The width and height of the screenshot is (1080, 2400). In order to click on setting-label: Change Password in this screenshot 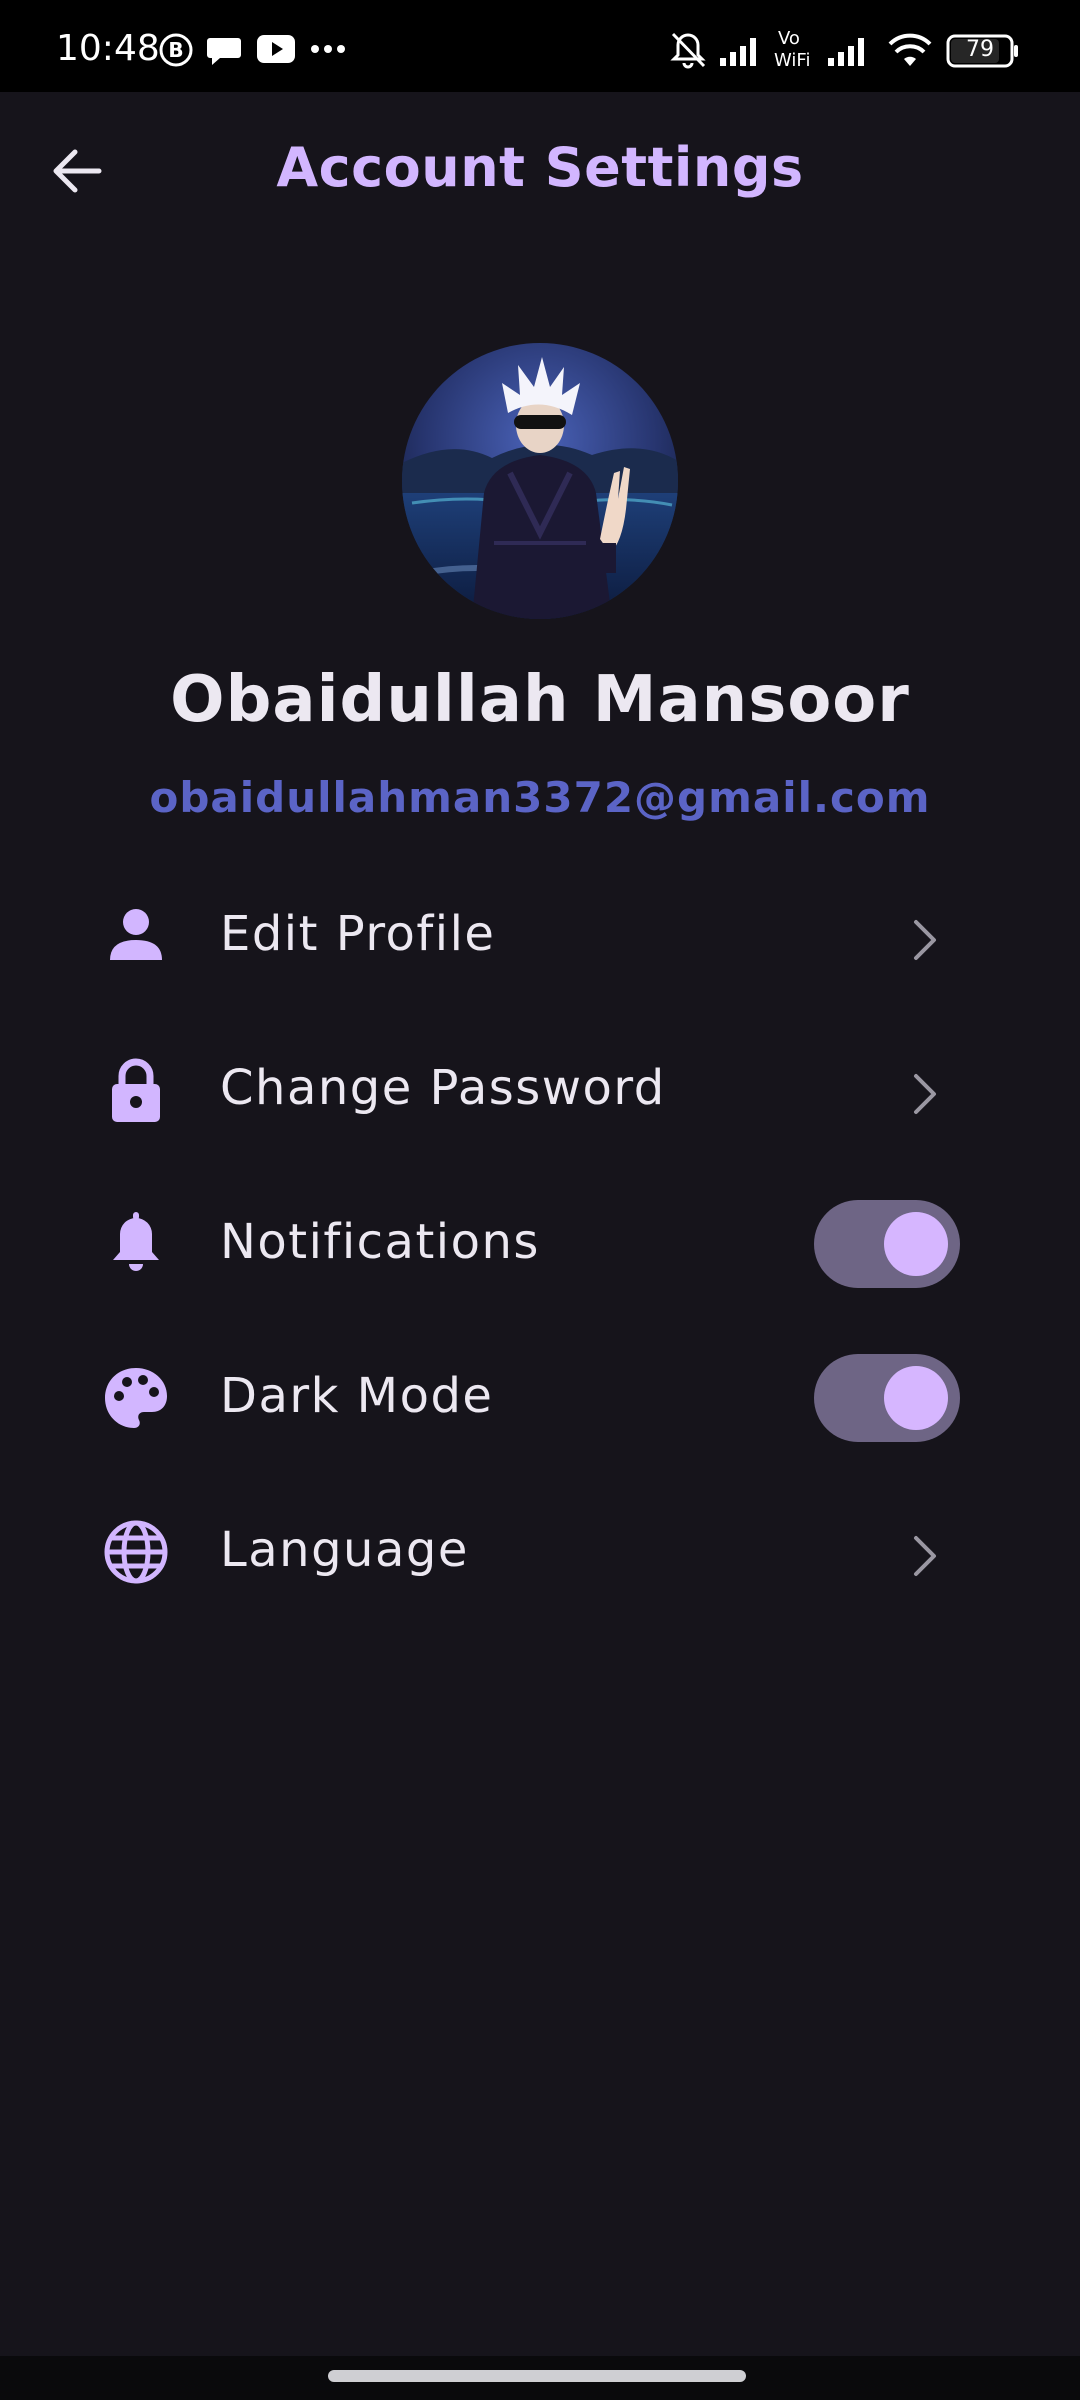, I will do `click(443, 1088)`.